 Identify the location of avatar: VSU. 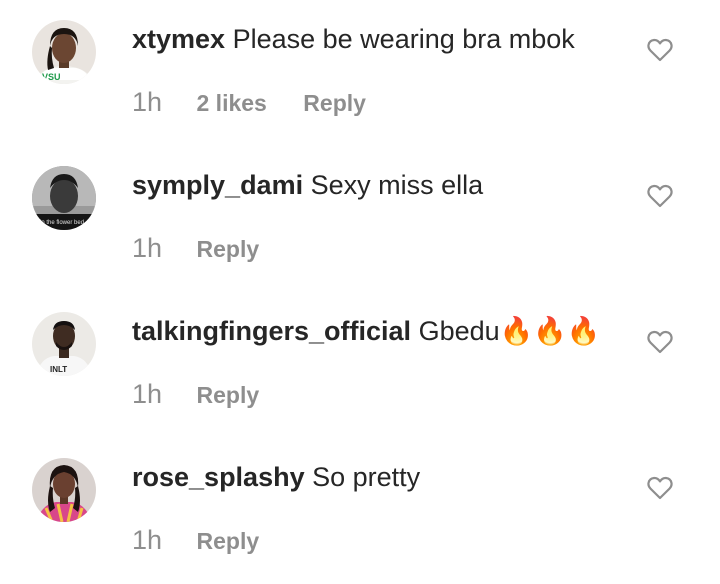
(64, 52).